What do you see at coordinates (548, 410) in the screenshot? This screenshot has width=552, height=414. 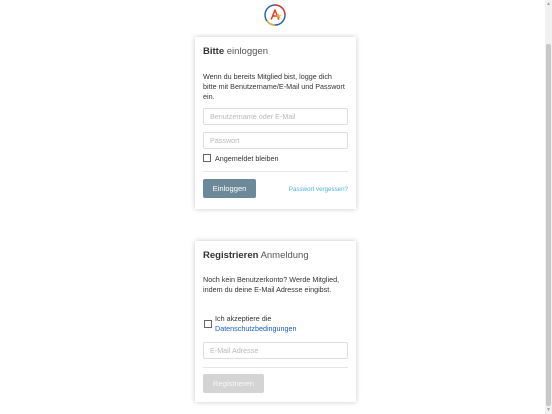 I see `scroll-down-arrow-icon: ▼` at bounding box center [548, 410].